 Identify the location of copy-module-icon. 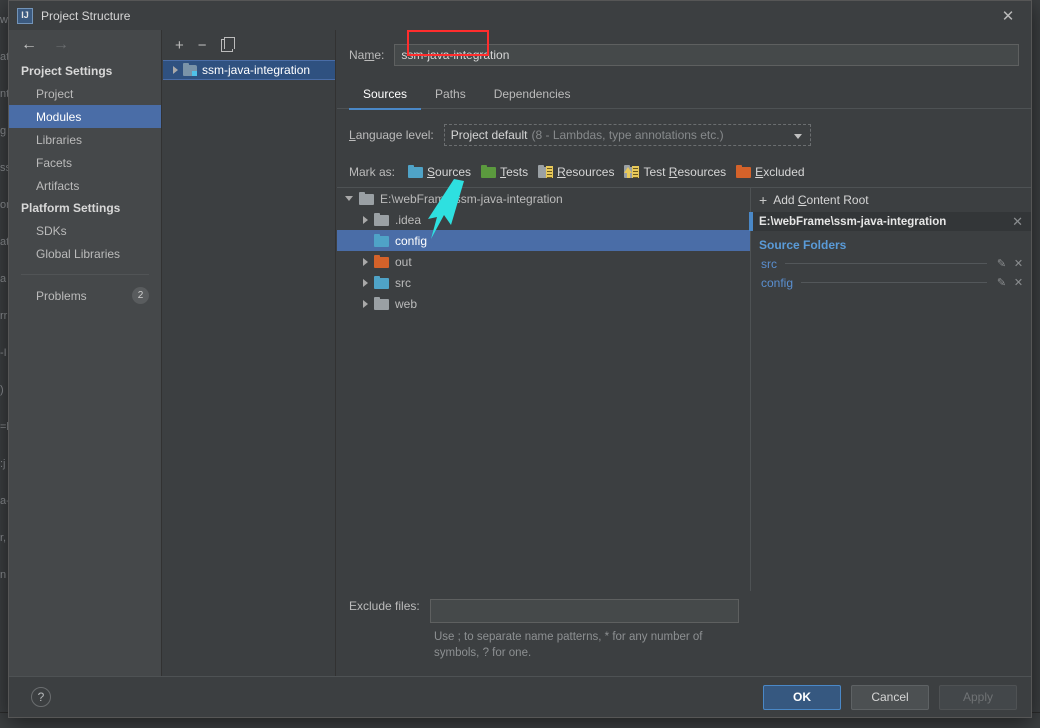
(227, 44).